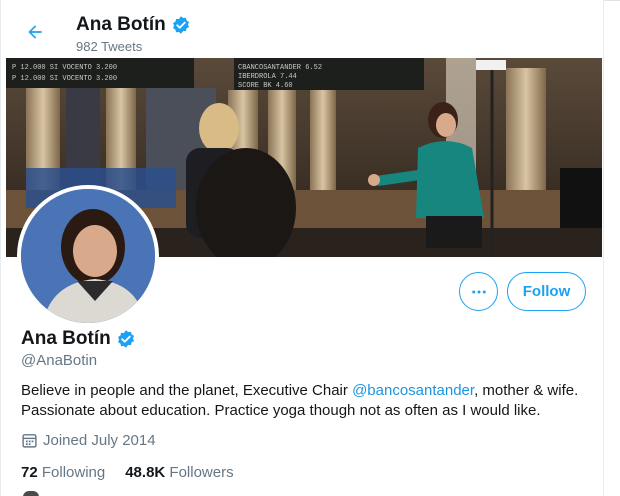 The image size is (620, 496). I want to click on header-name: Ana Botín, so click(133, 25).